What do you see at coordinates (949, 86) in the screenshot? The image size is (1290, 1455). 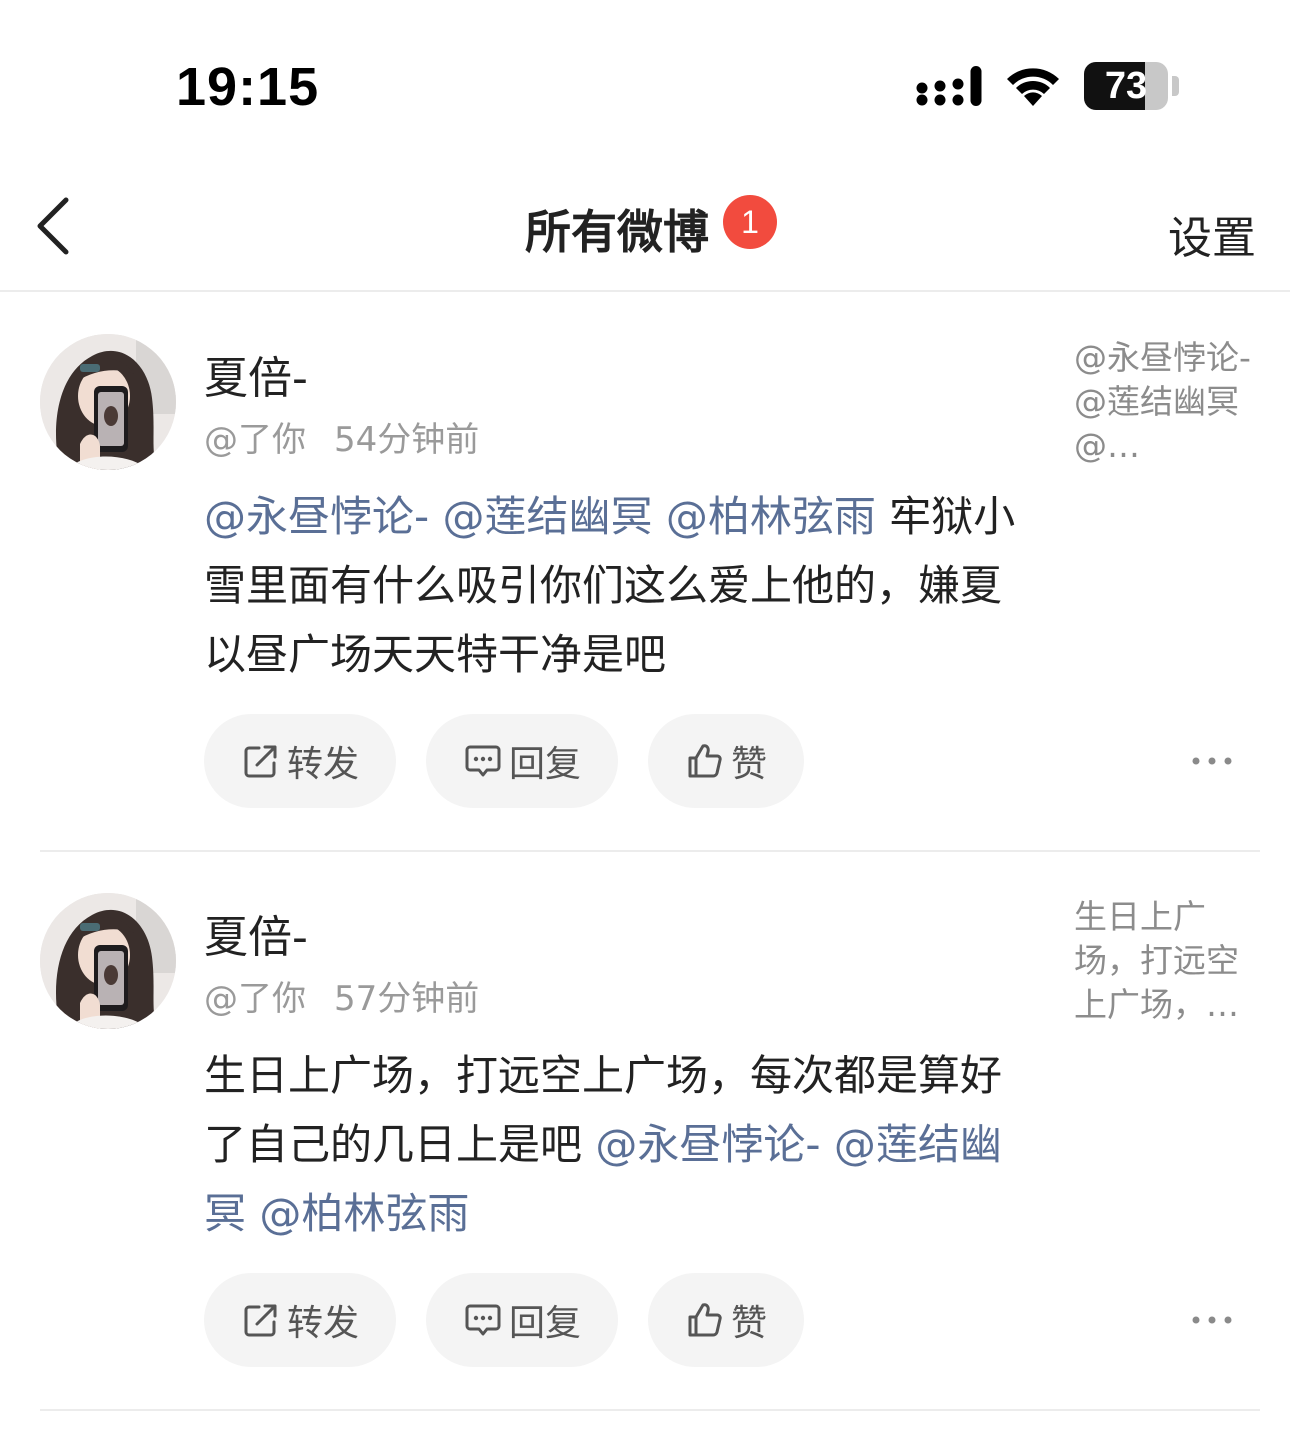 I see `cellular-signal-icon` at bounding box center [949, 86].